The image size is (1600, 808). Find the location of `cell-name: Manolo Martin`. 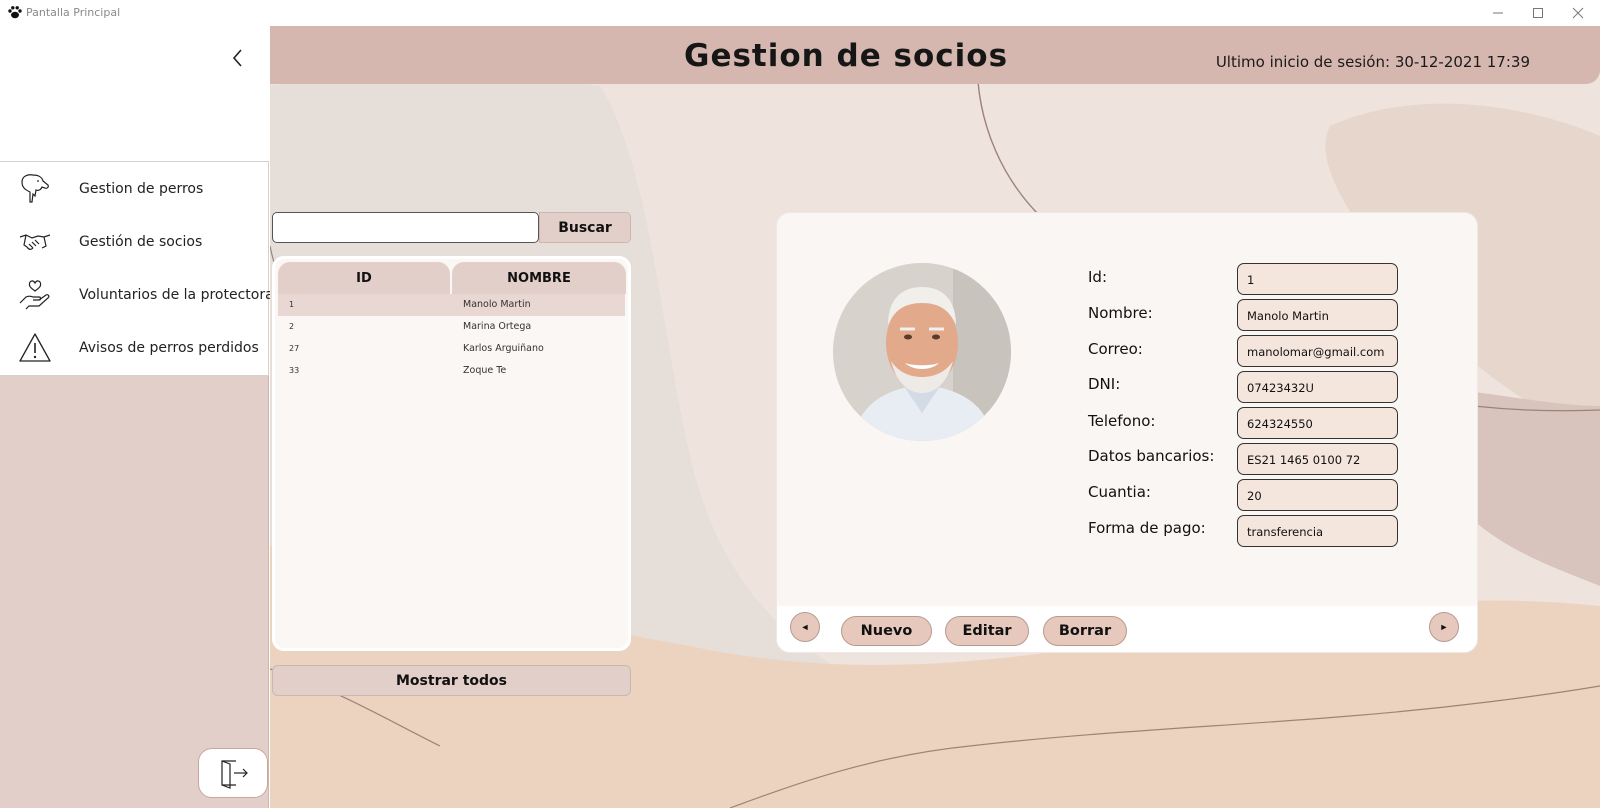

cell-name: Manolo Martin is located at coordinates (497, 304).